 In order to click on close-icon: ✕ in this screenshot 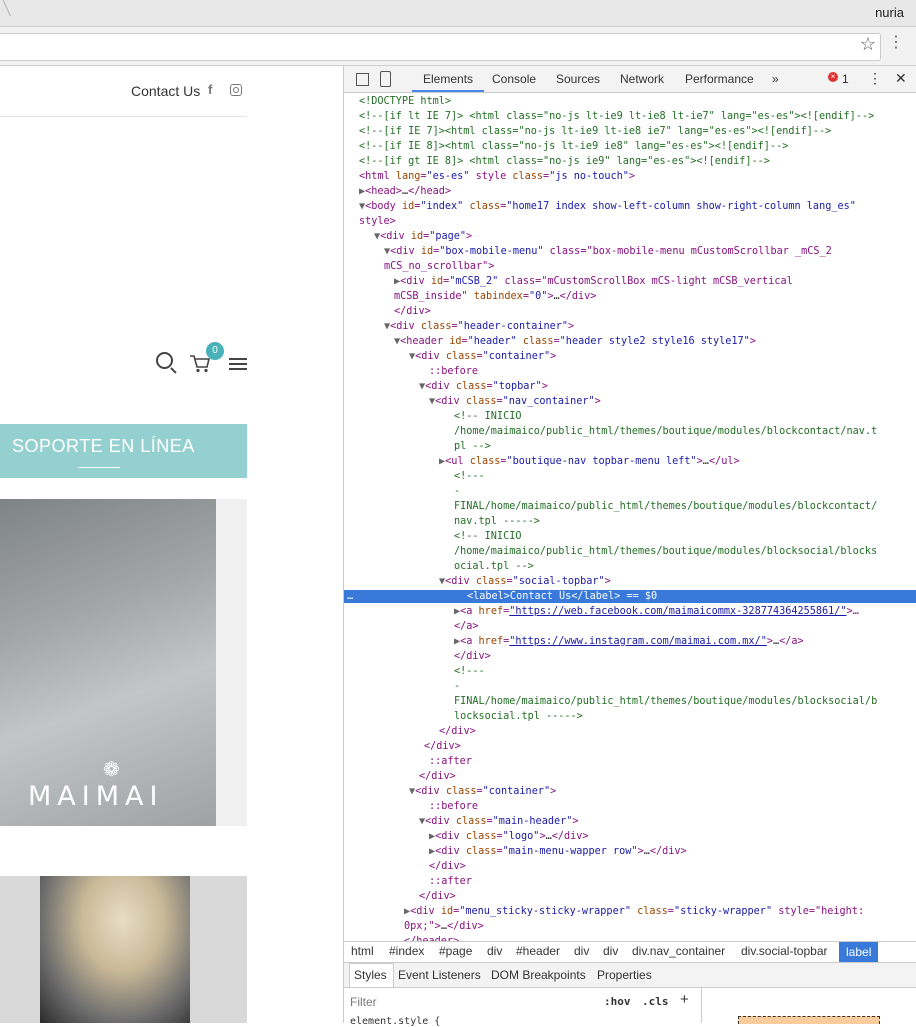, I will do `click(901, 78)`.